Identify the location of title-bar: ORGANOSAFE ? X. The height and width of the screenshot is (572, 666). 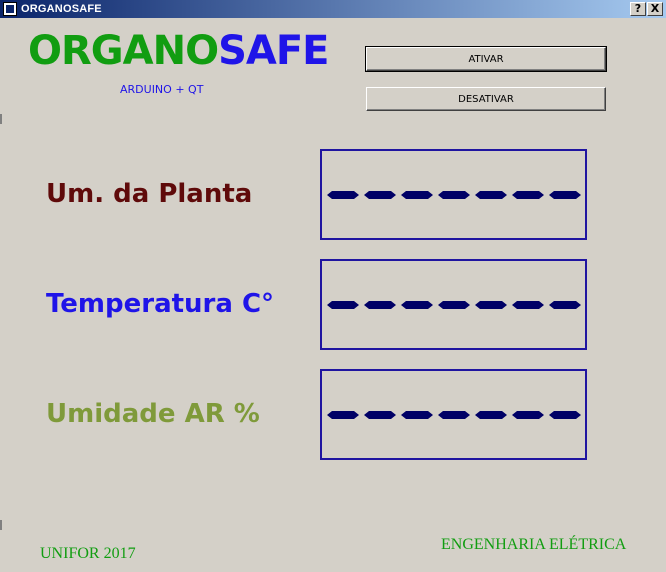
(333, 9).